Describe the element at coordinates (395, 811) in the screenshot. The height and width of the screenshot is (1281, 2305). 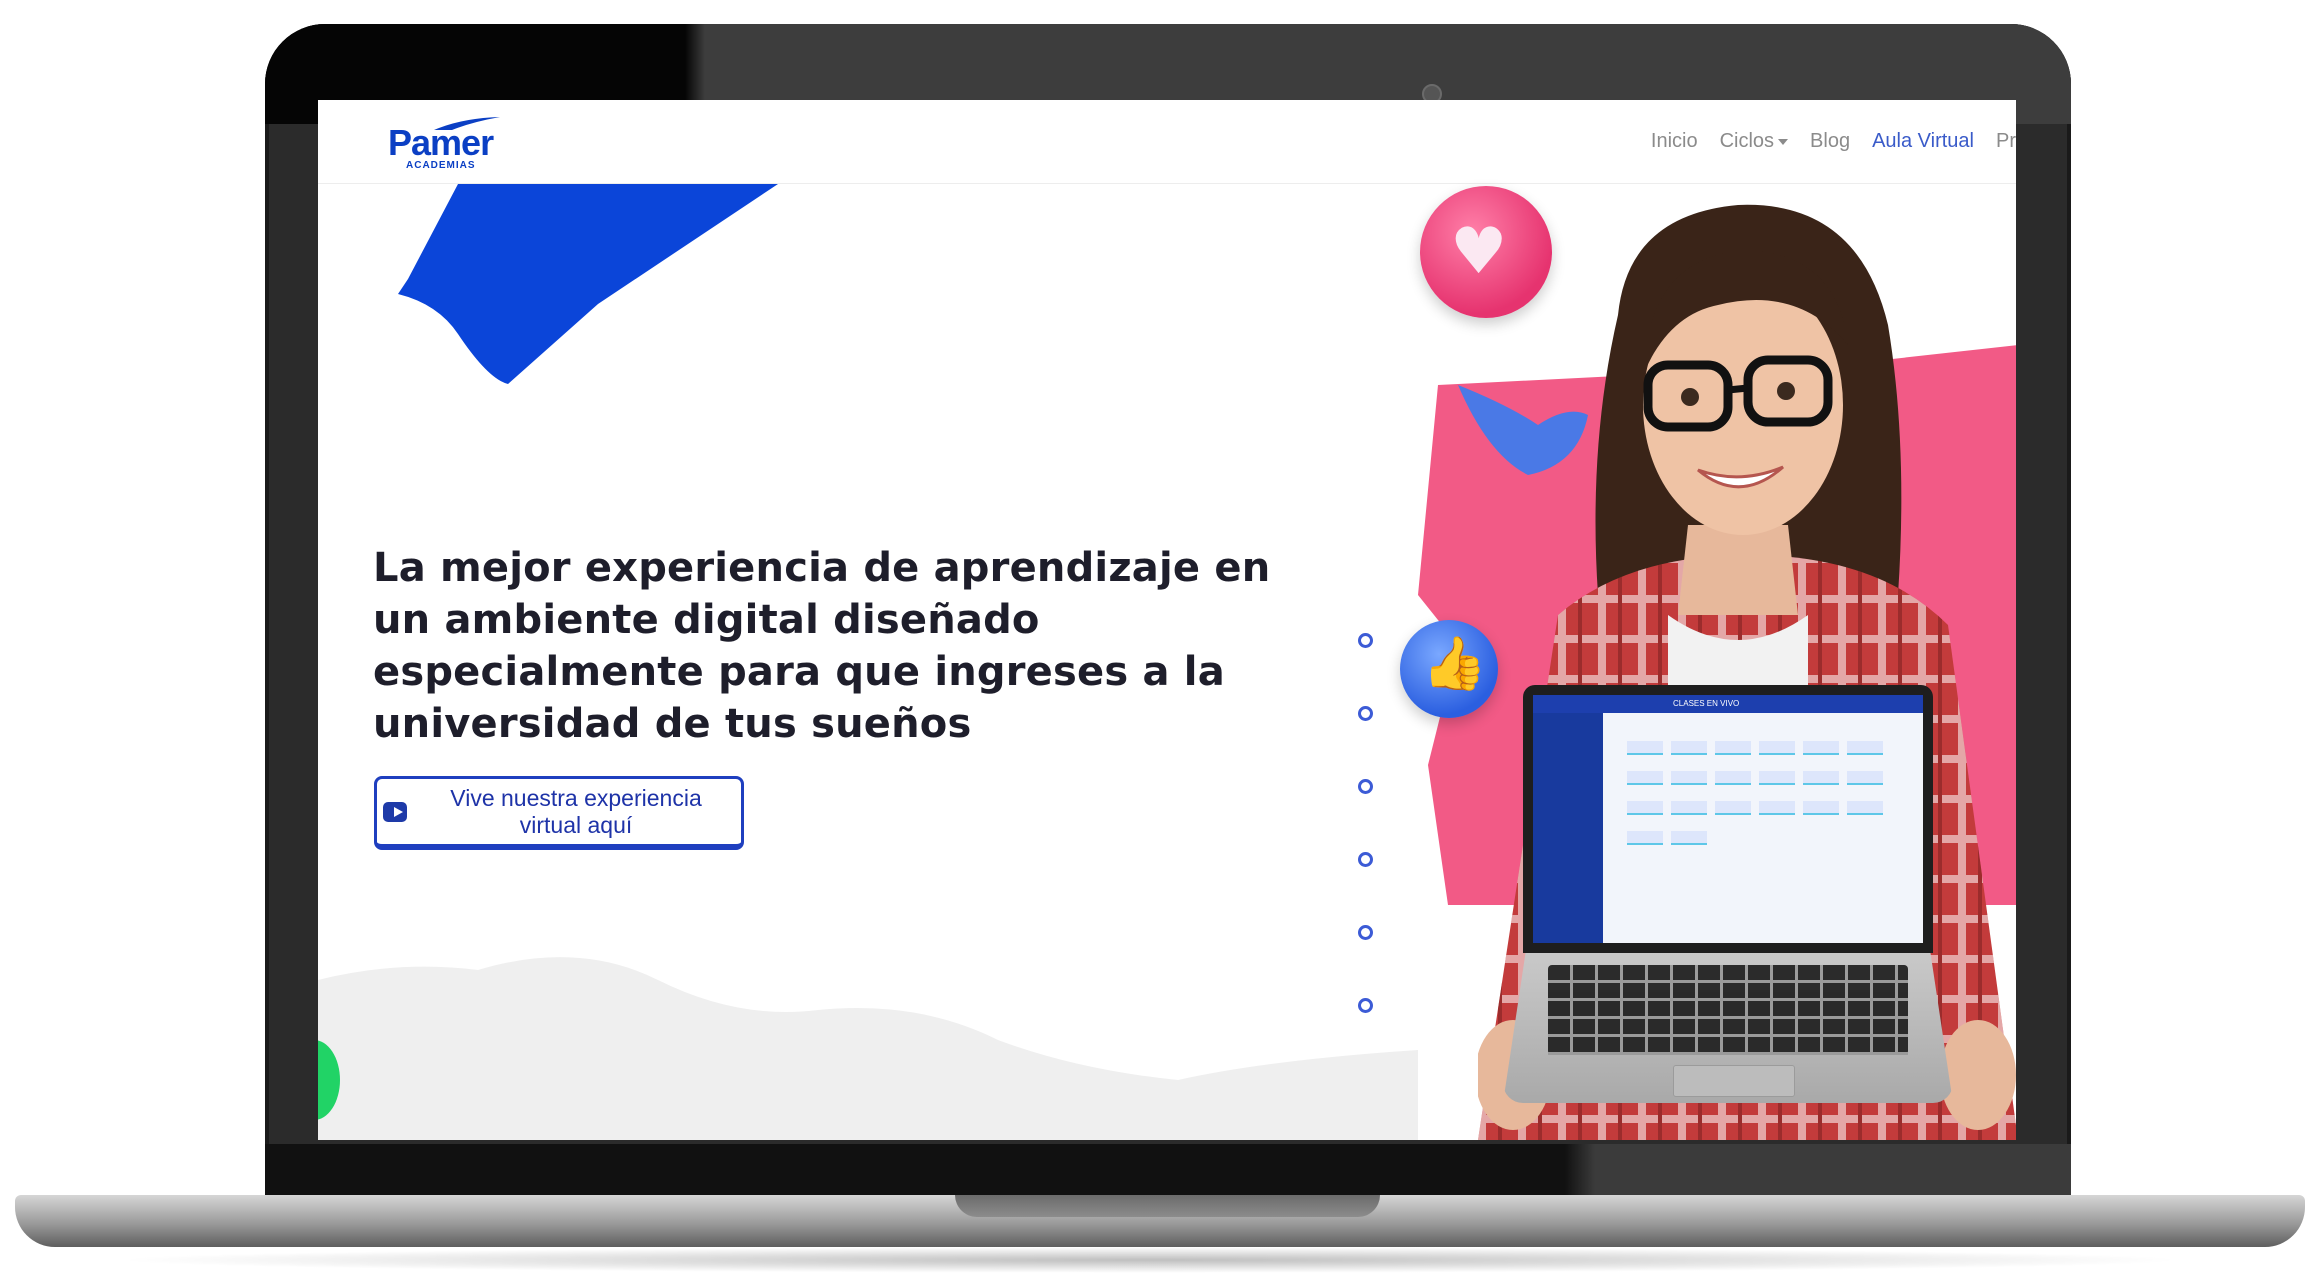
I see `youtube-icon` at that location.